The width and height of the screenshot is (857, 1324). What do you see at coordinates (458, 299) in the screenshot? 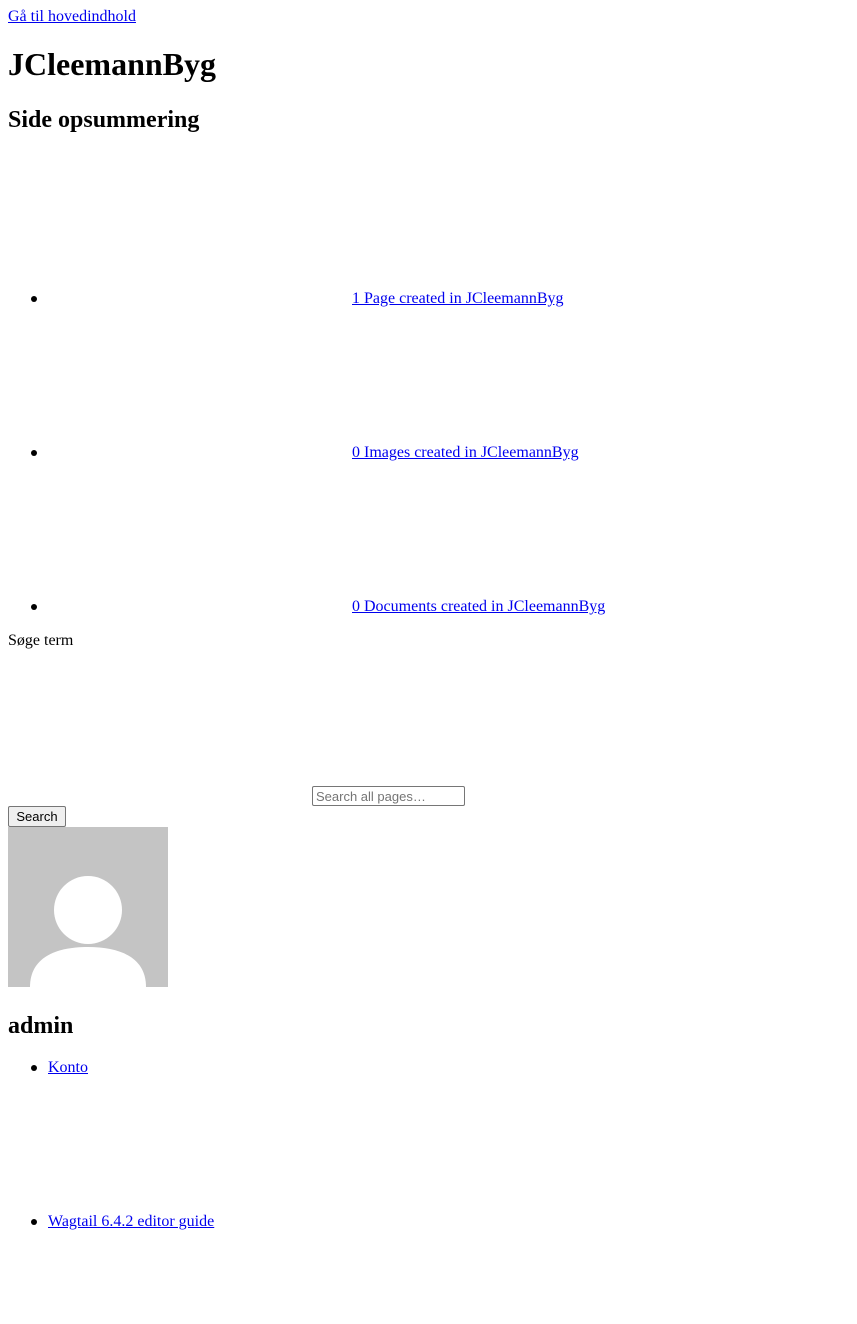
I see `pages-count-link: 1 Page created in JCleemannByg` at bounding box center [458, 299].